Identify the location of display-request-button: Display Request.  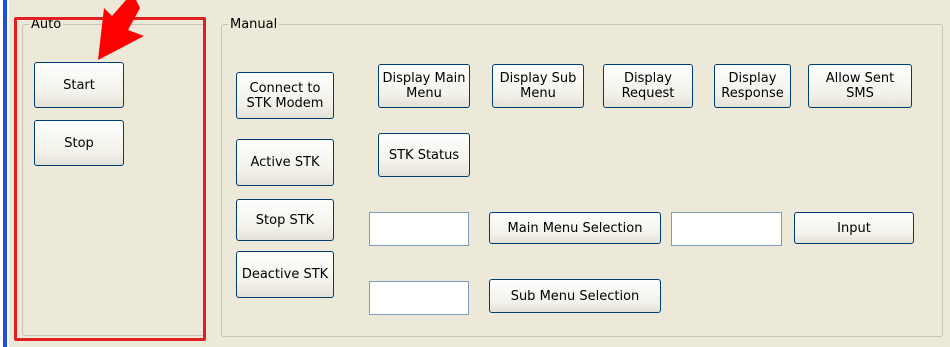
(648, 86).